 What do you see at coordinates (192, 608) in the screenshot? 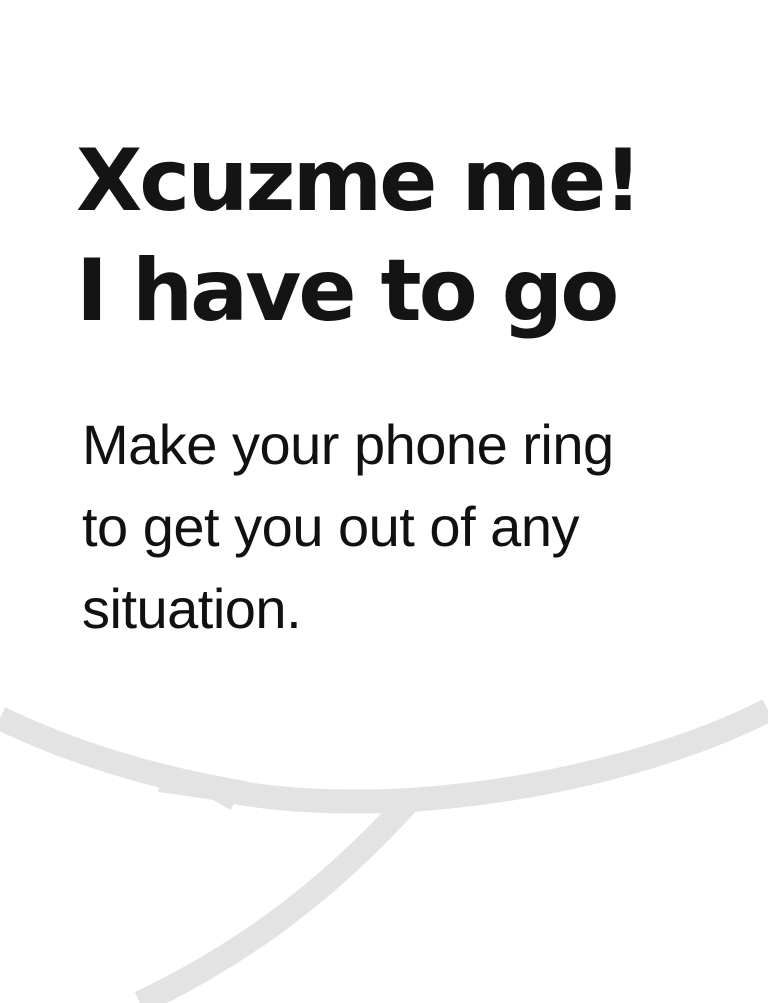
I see `subtitle-line-3: situation.` at bounding box center [192, 608].